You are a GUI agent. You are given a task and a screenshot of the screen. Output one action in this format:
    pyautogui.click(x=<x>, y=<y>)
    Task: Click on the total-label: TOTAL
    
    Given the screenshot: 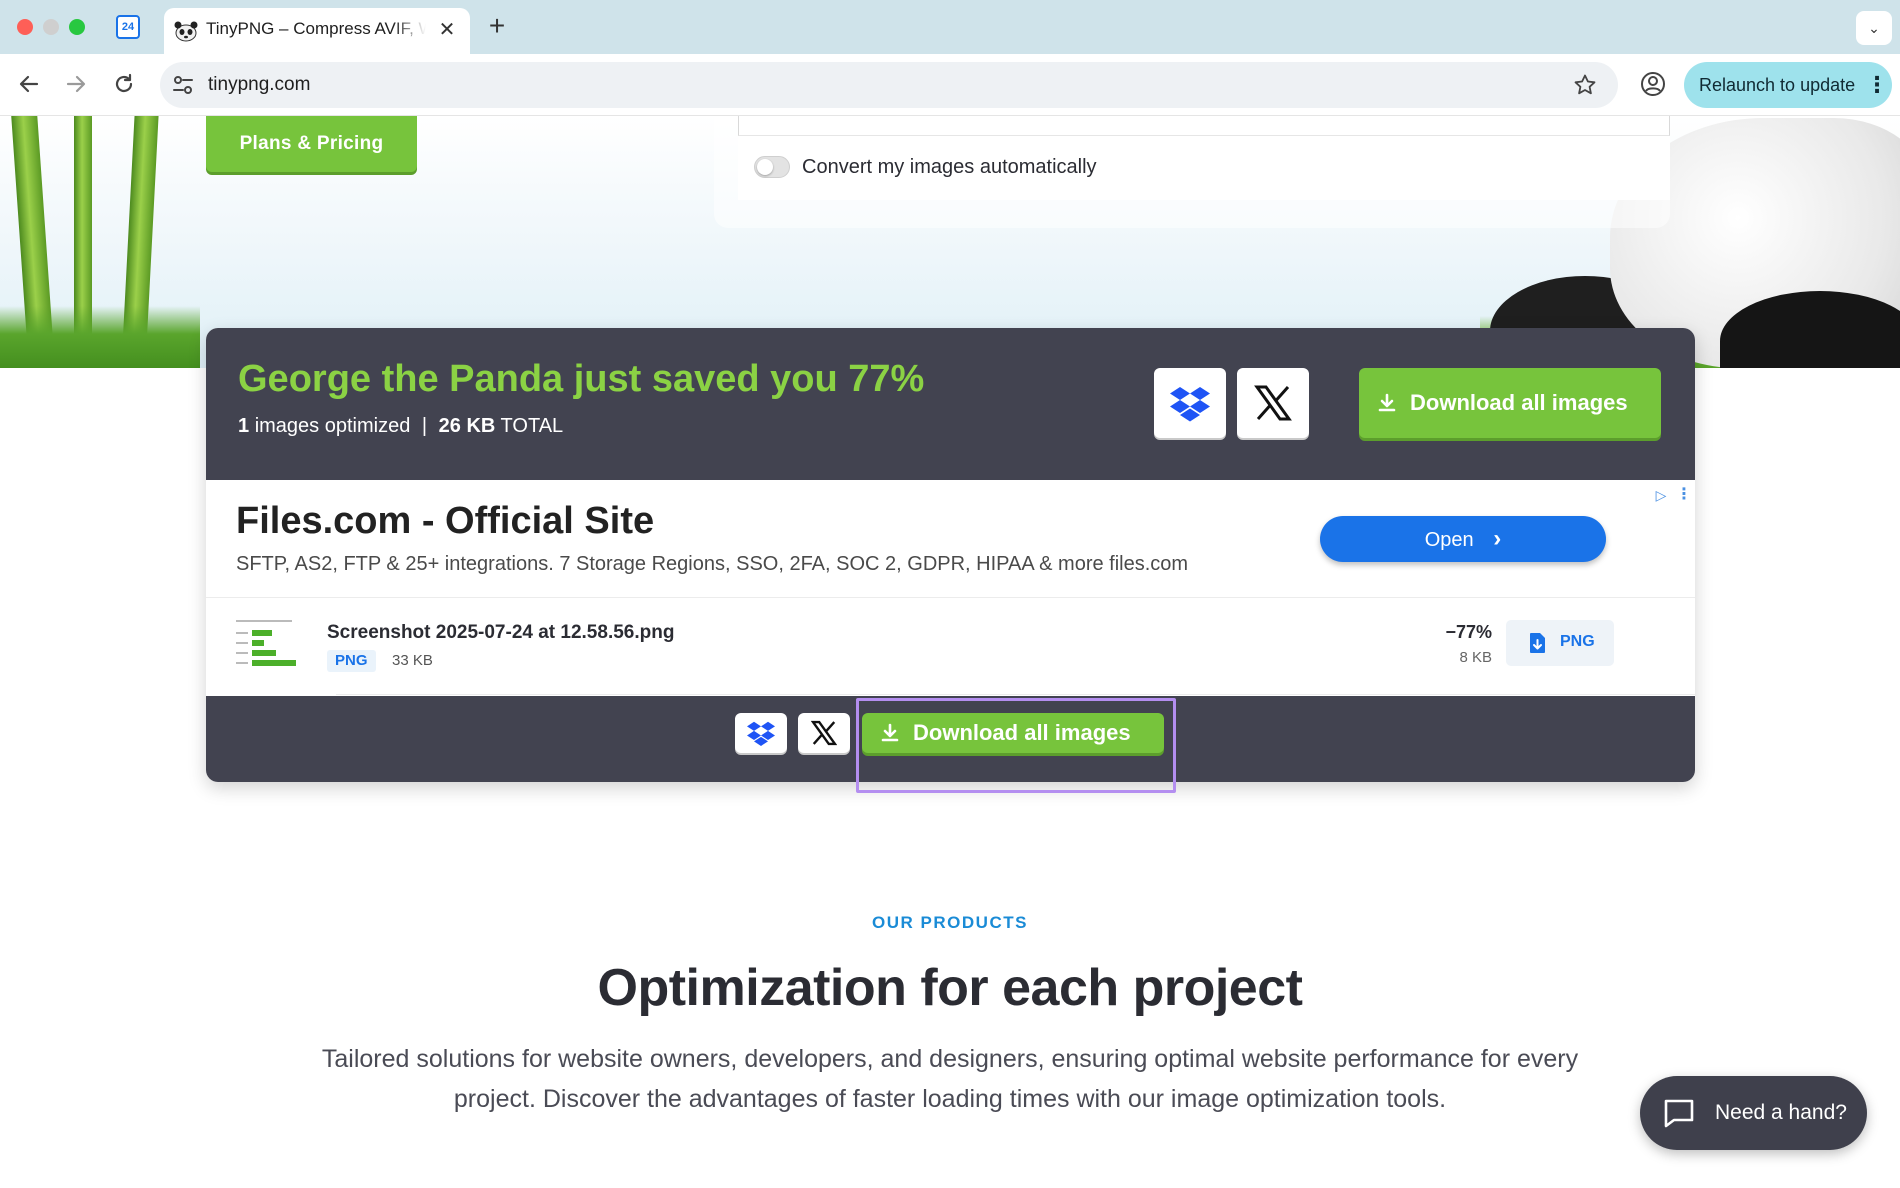 What is the action you would take?
    pyautogui.click(x=532, y=426)
    